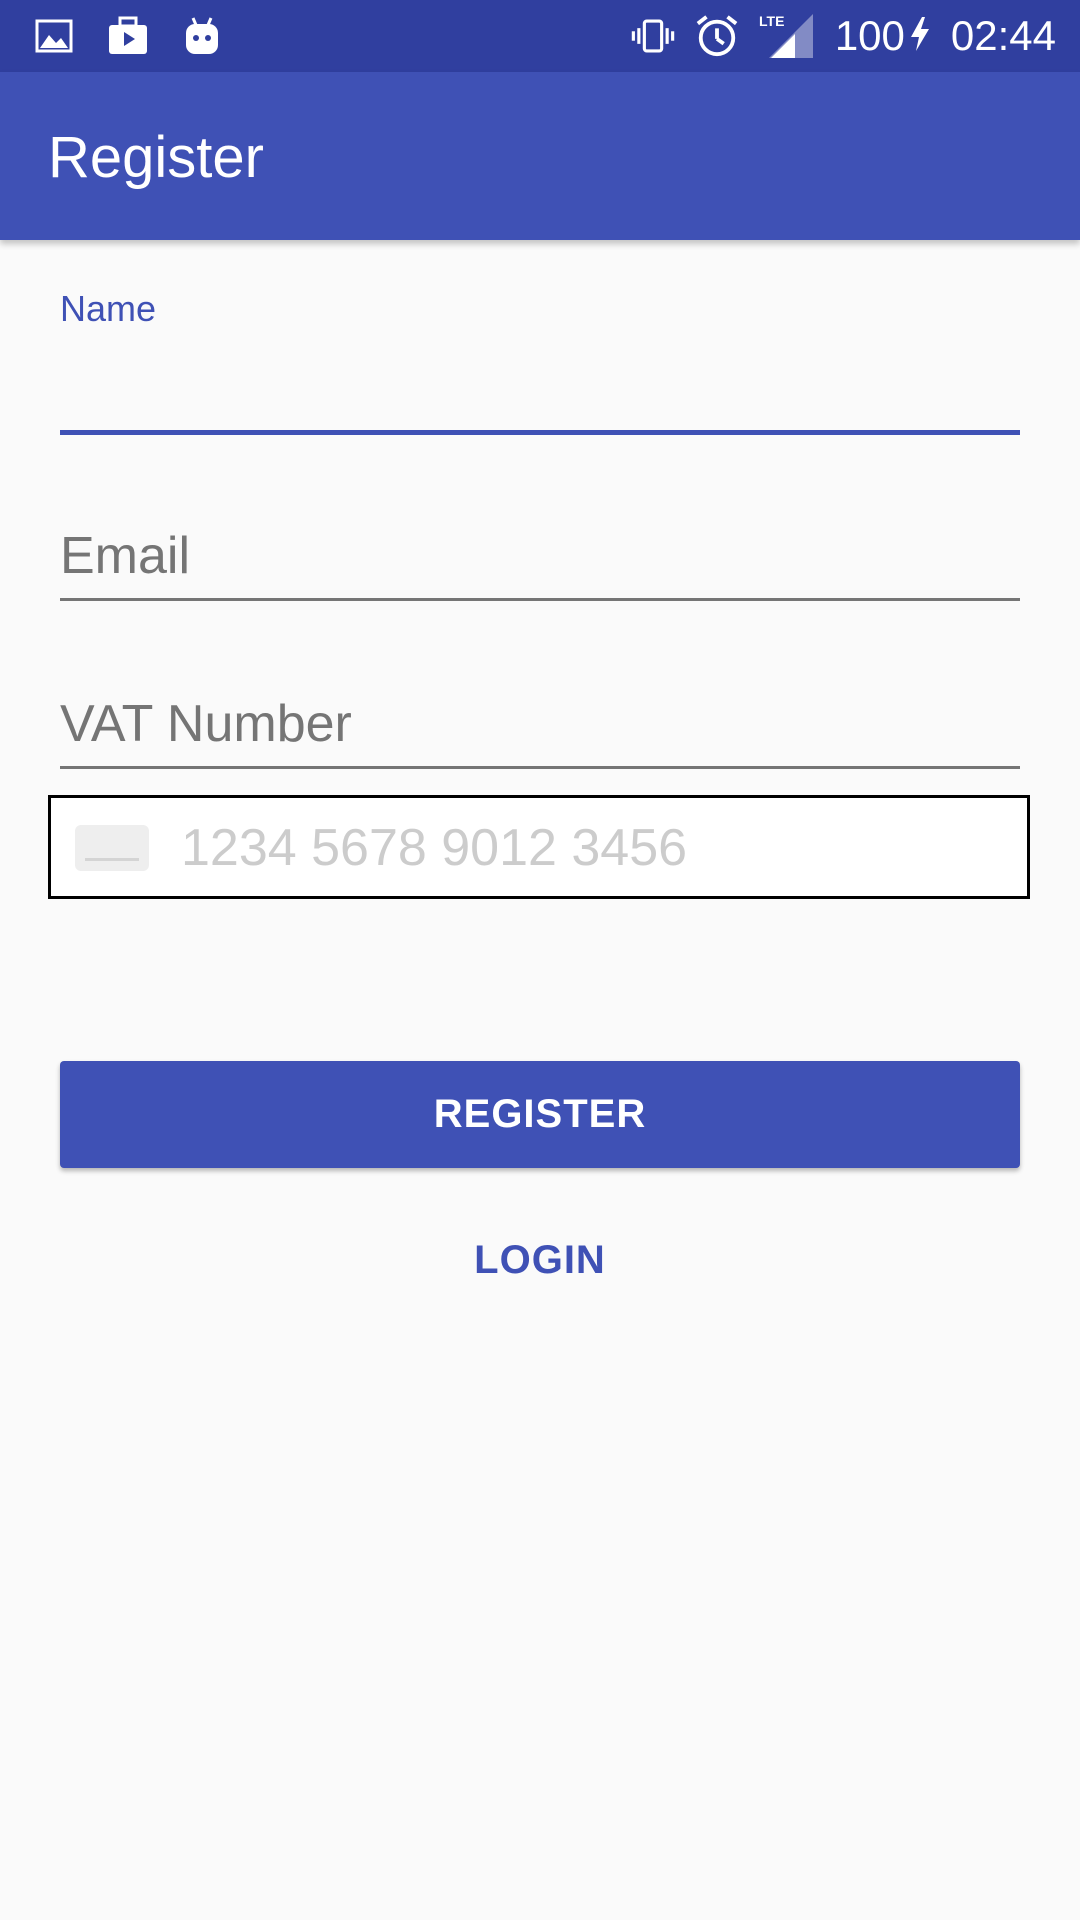 The height and width of the screenshot is (1920, 1080). I want to click on card-number-field, so click(539, 847).